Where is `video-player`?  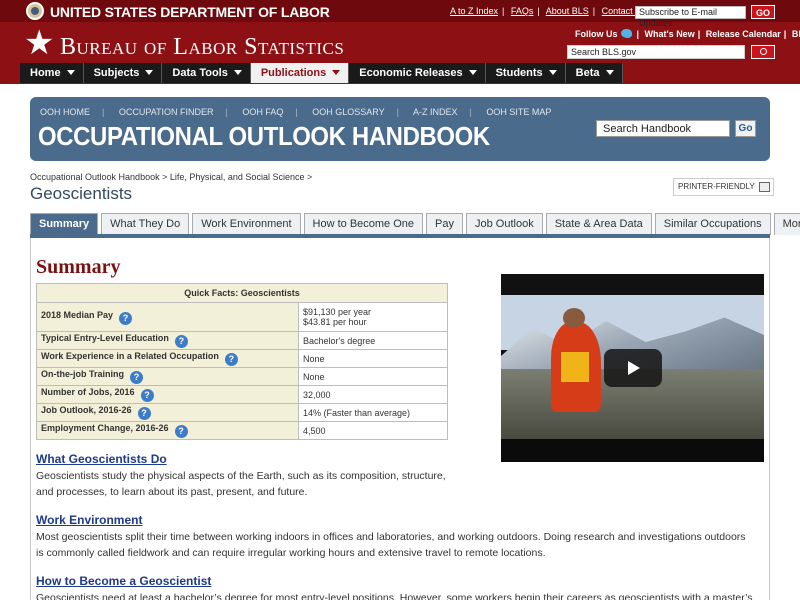 video-player is located at coordinates (632, 368).